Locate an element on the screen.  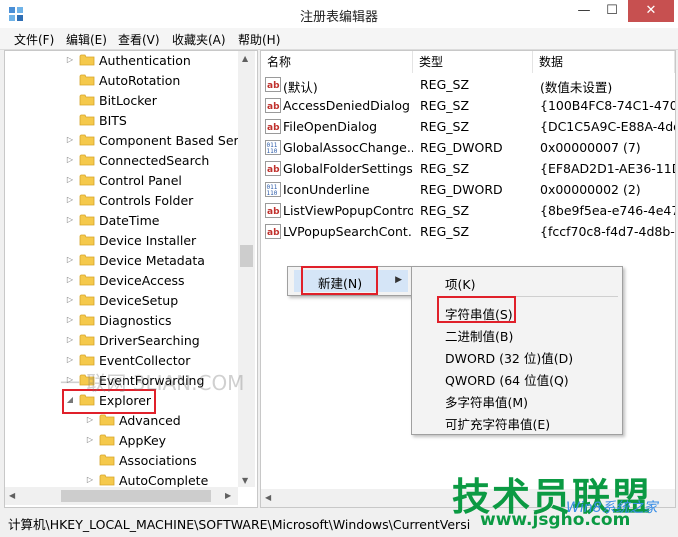
scroll-right-icon: ▶ is located at coordinates (228, 495).